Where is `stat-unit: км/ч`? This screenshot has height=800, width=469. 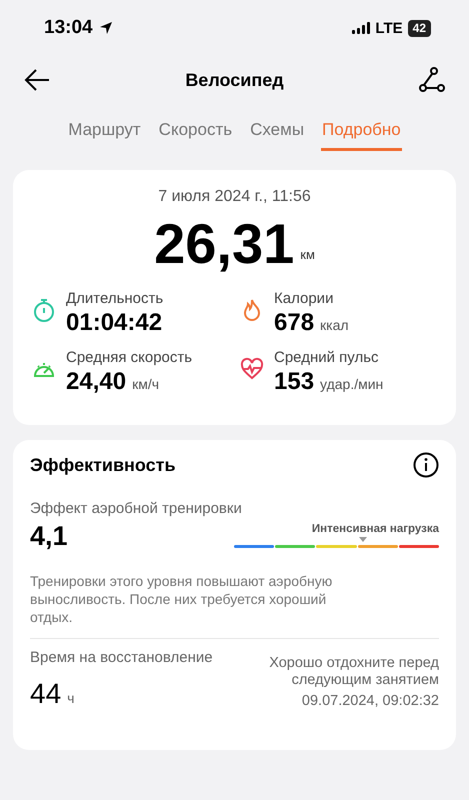 stat-unit: км/ч is located at coordinates (145, 384).